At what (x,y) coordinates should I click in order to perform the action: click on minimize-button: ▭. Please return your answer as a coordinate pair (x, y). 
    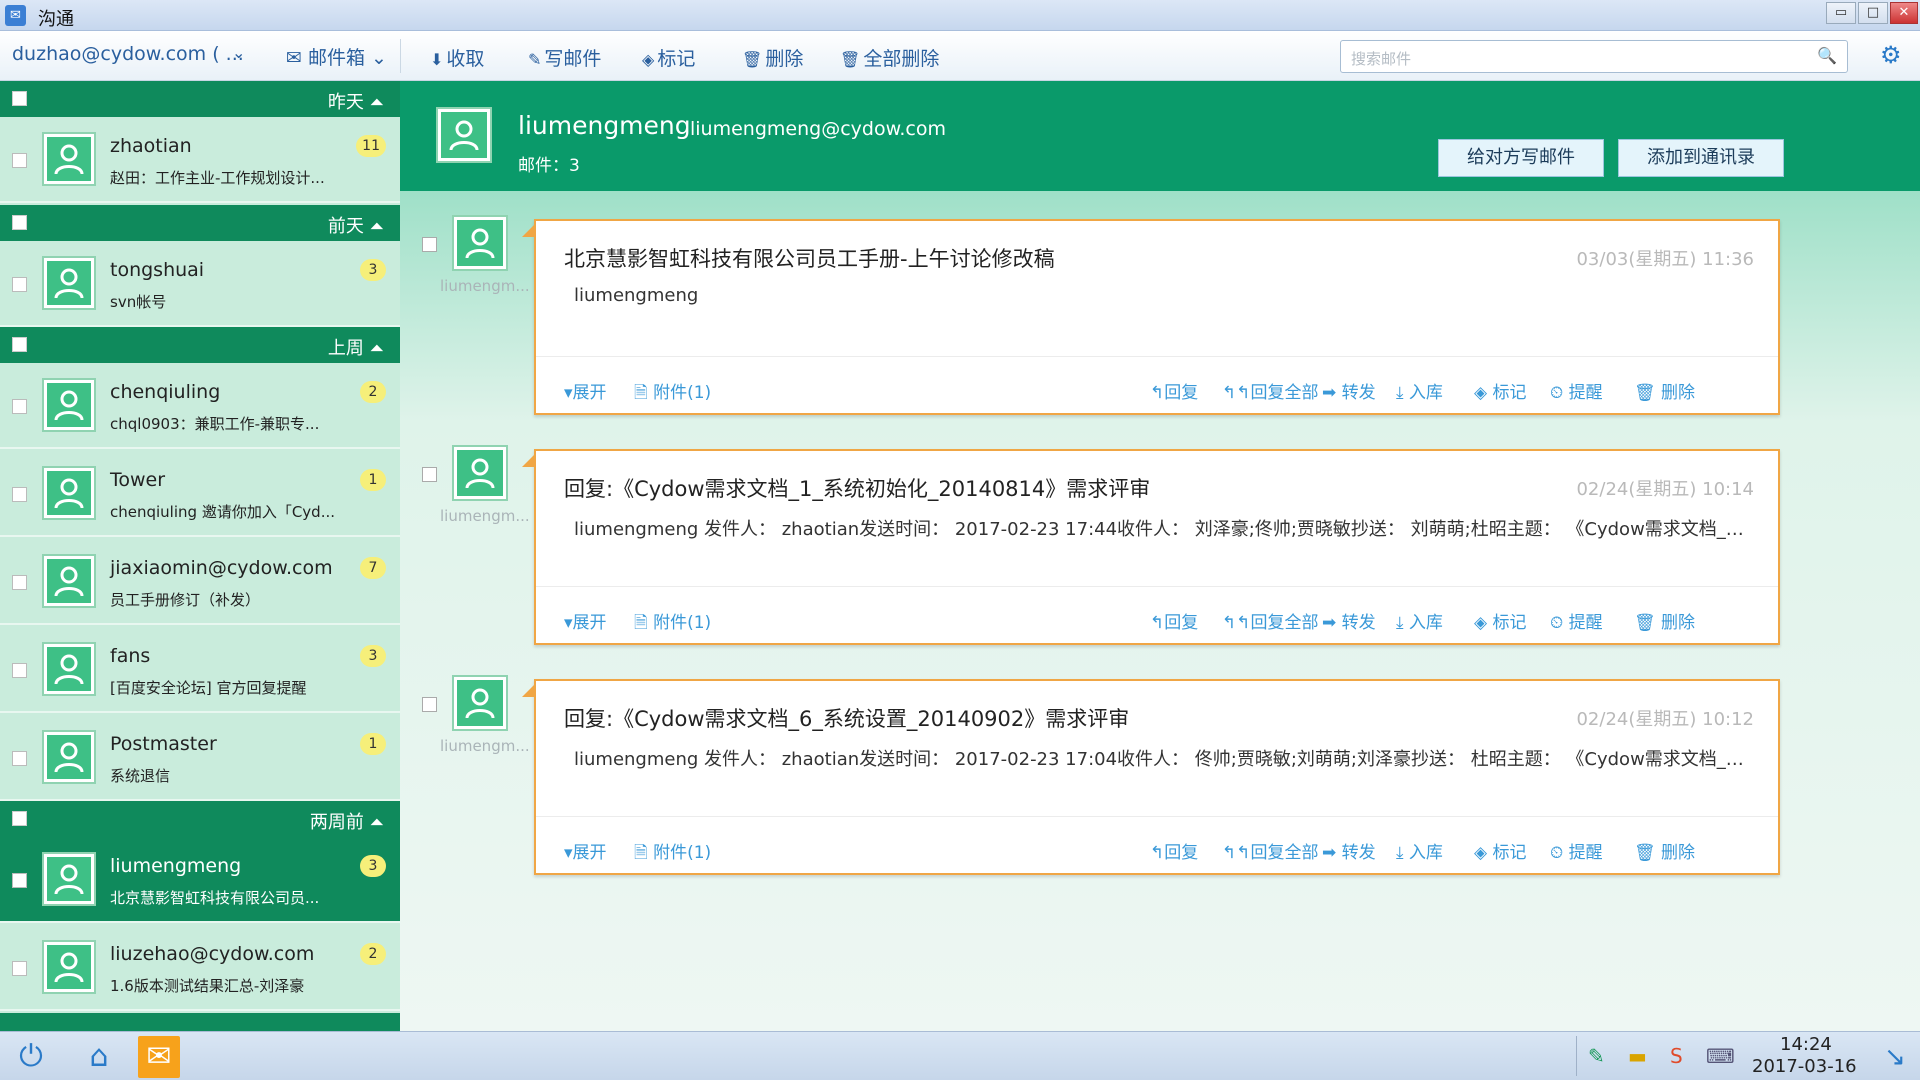
    Looking at the image, I should click on (1841, 13).